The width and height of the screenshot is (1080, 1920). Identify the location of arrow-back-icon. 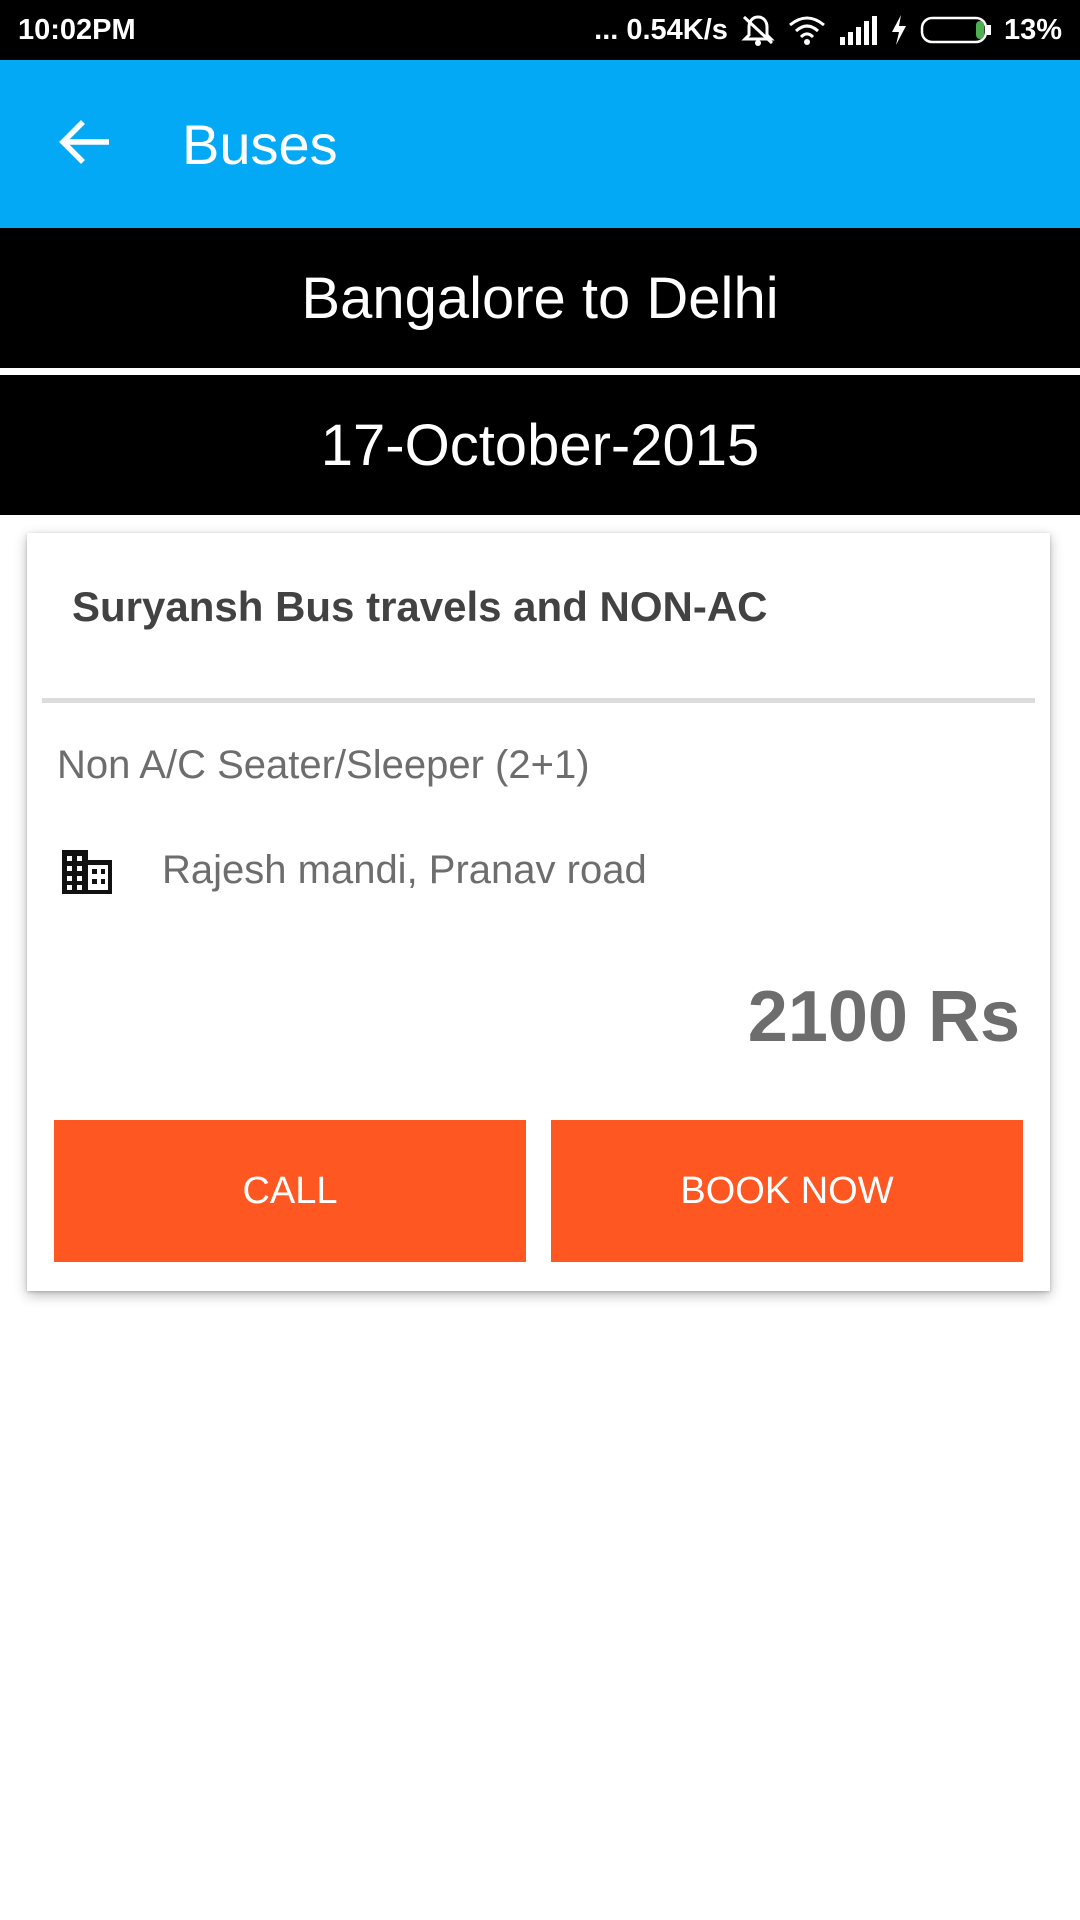
(85, 144).